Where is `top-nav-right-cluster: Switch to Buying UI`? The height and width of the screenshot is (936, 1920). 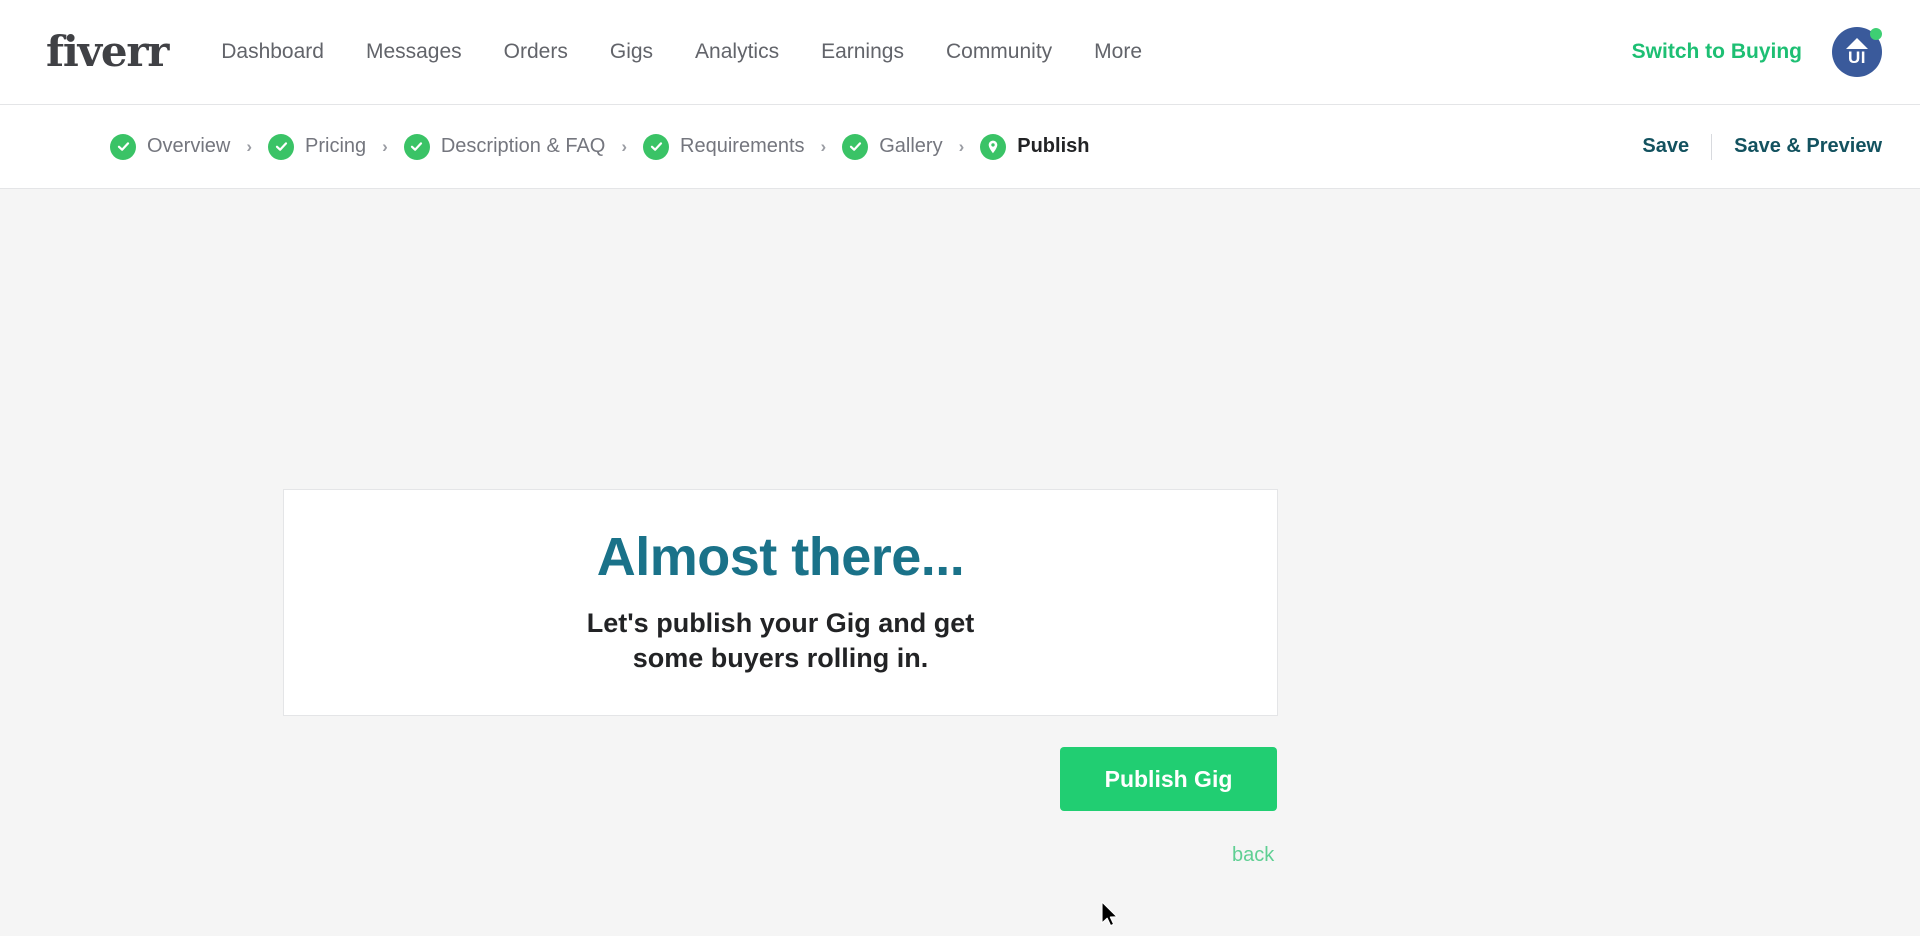
top-nav-right-cluster: Switch to Buying UI is located at coordinates (1757, 52).